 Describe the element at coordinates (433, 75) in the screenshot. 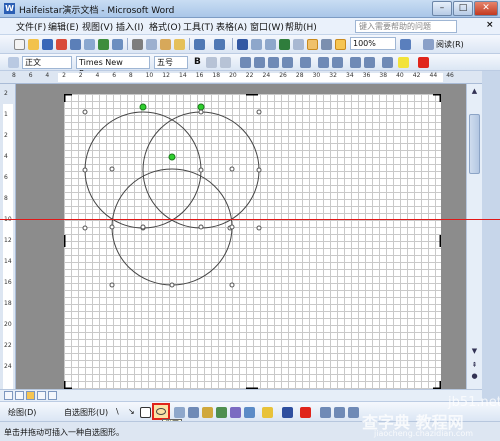

I see `ruler-h-number: 44` at that location.